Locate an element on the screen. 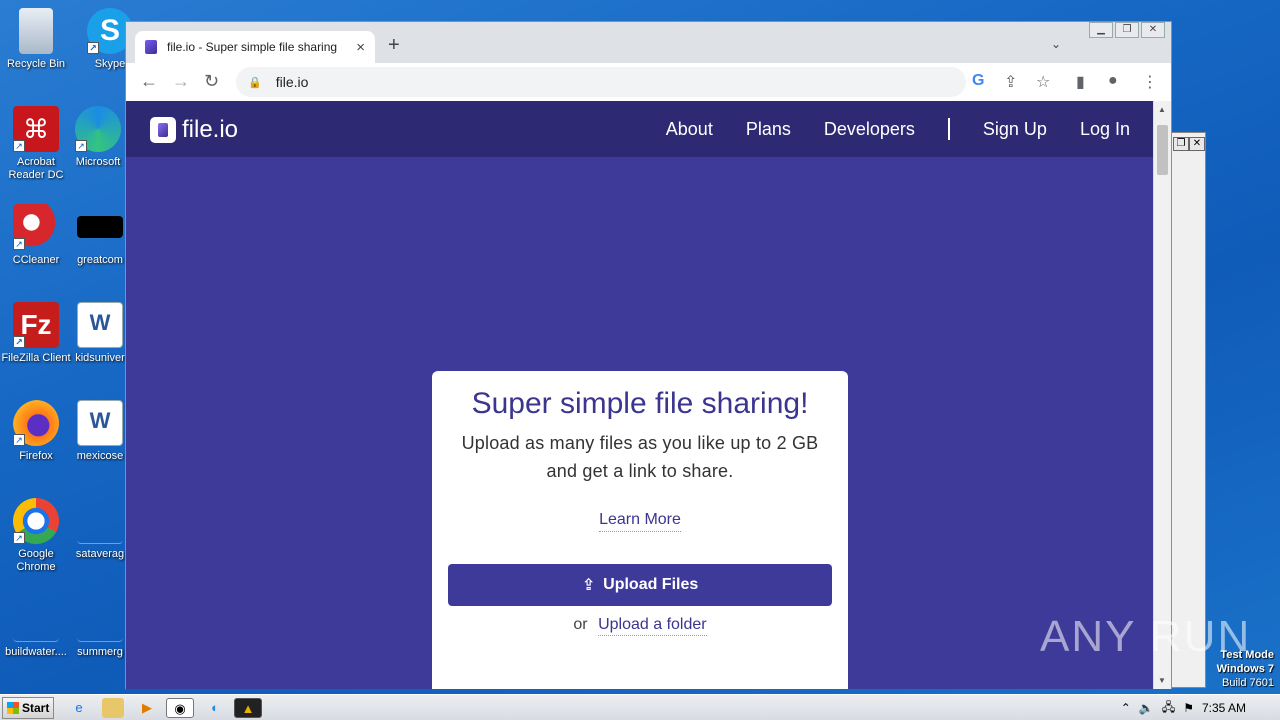  windows-logo-icon is located at coordinates (13, 708).